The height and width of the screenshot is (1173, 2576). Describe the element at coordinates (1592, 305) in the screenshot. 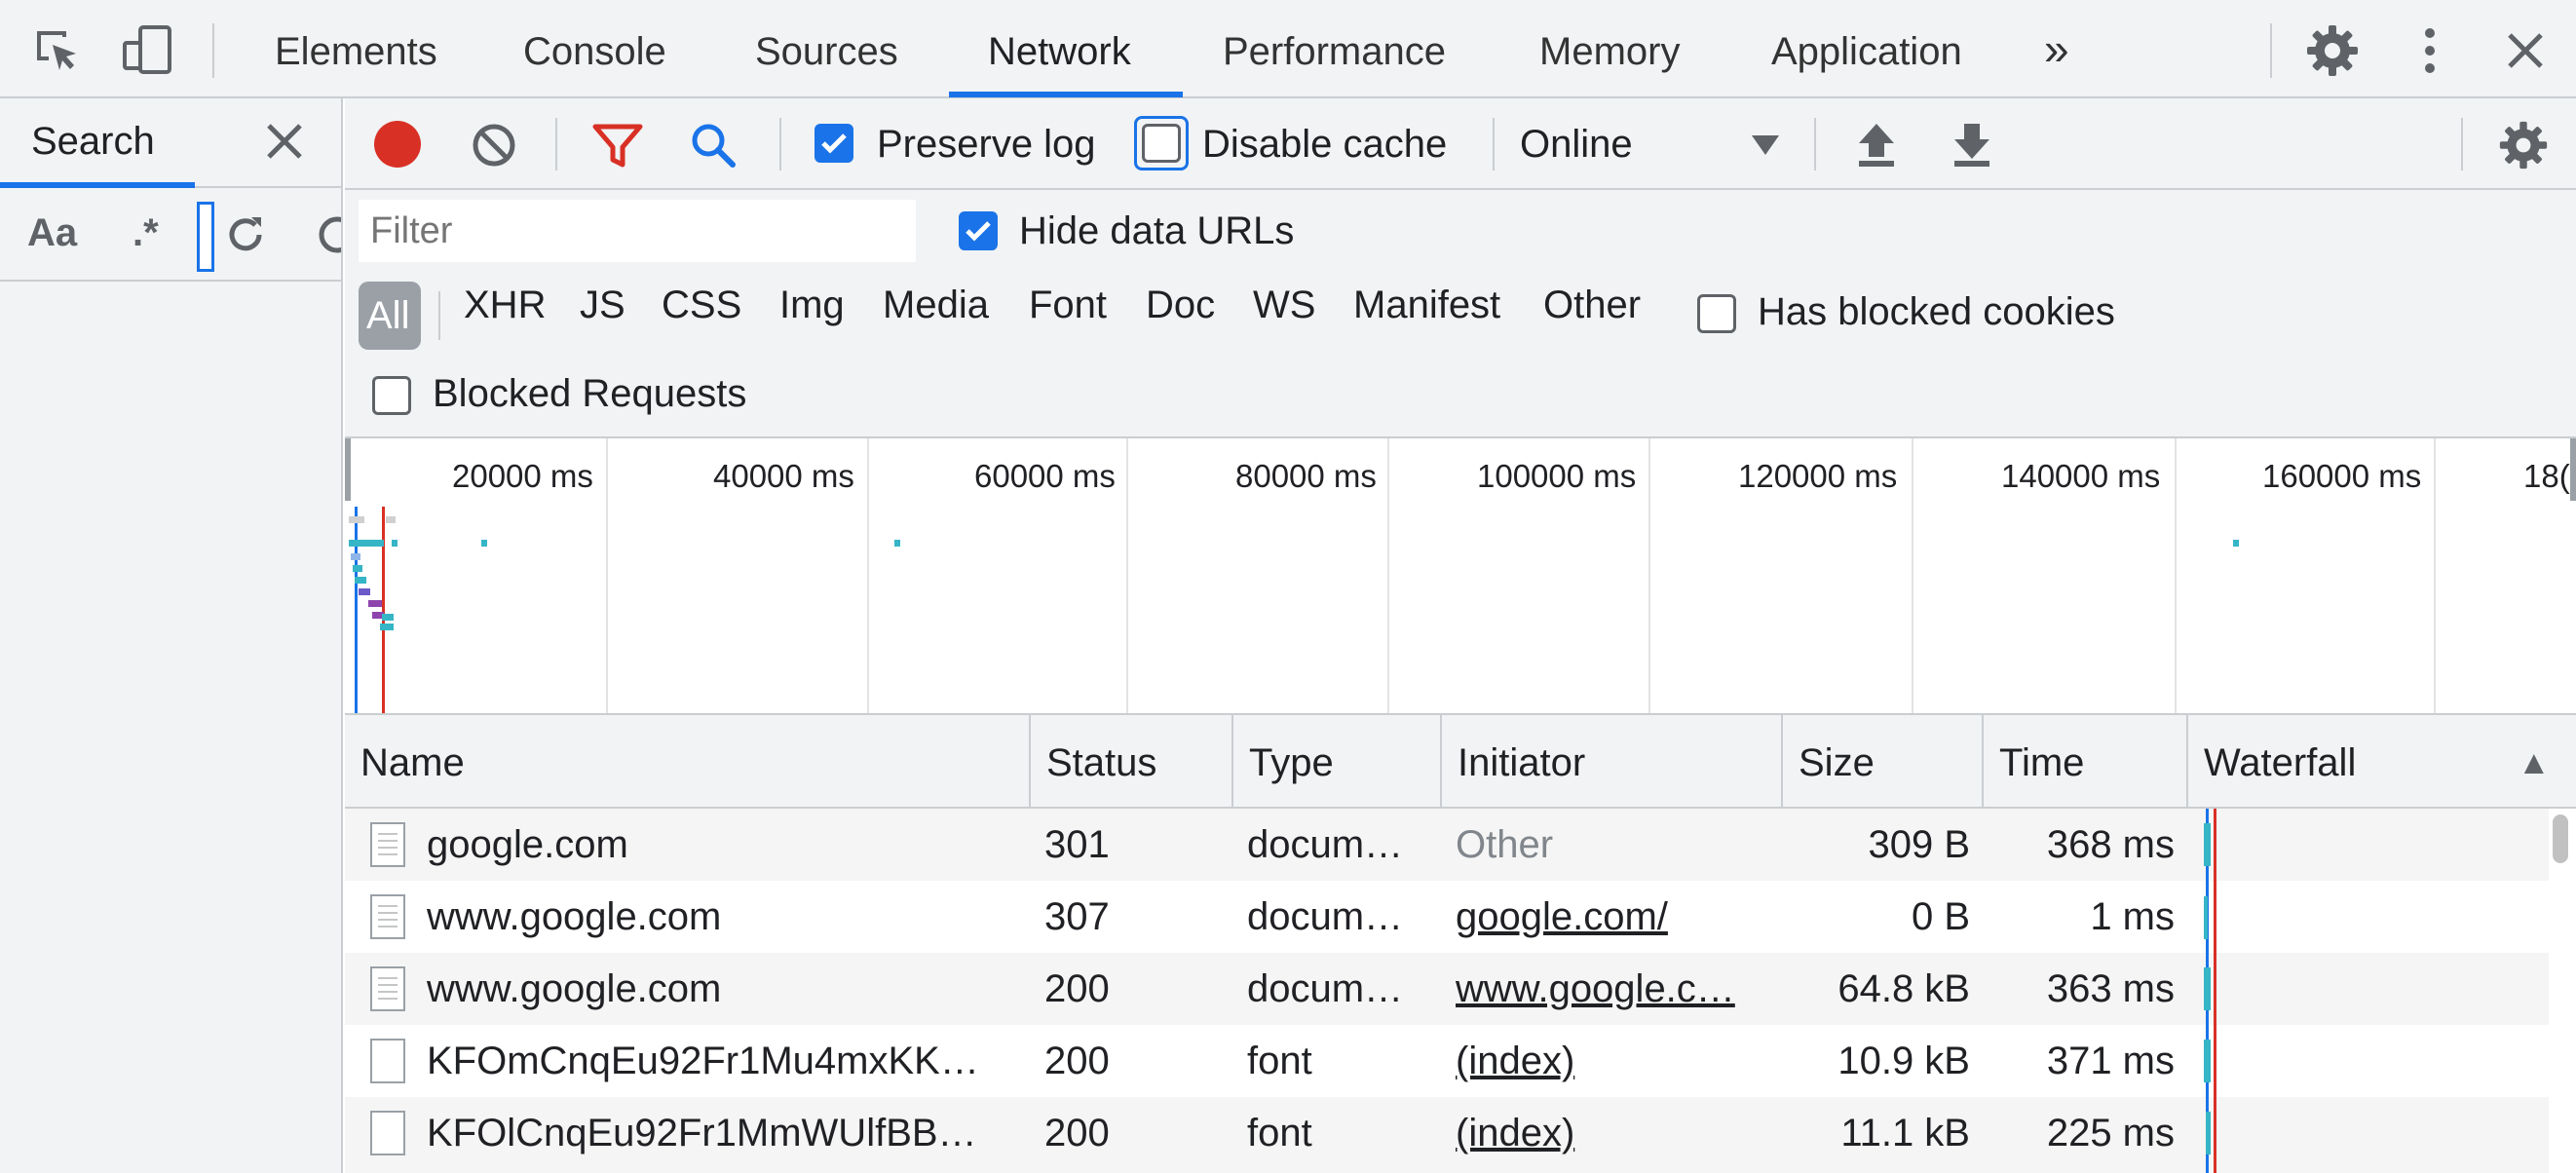

I see `type-filter-other: Other` at that location.